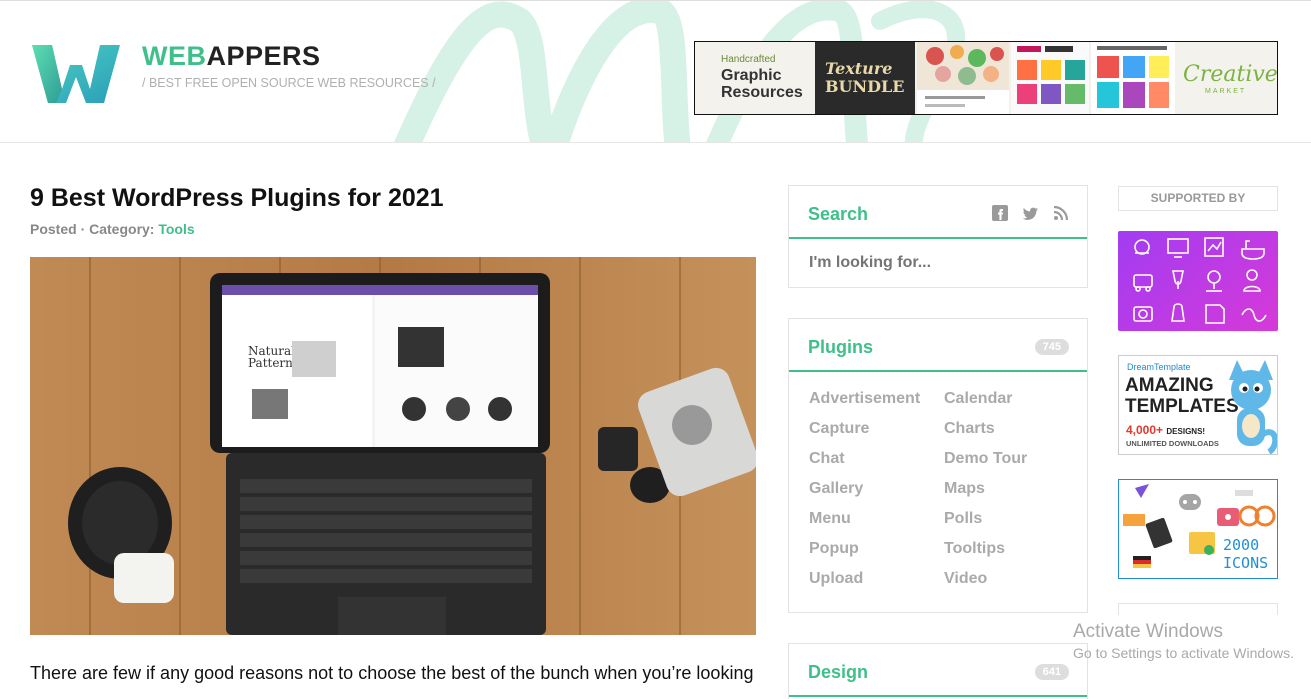 This screenshot has height=699, width=1311. I want to click on ad-graphic-line2: Resources, so click(762, 92).